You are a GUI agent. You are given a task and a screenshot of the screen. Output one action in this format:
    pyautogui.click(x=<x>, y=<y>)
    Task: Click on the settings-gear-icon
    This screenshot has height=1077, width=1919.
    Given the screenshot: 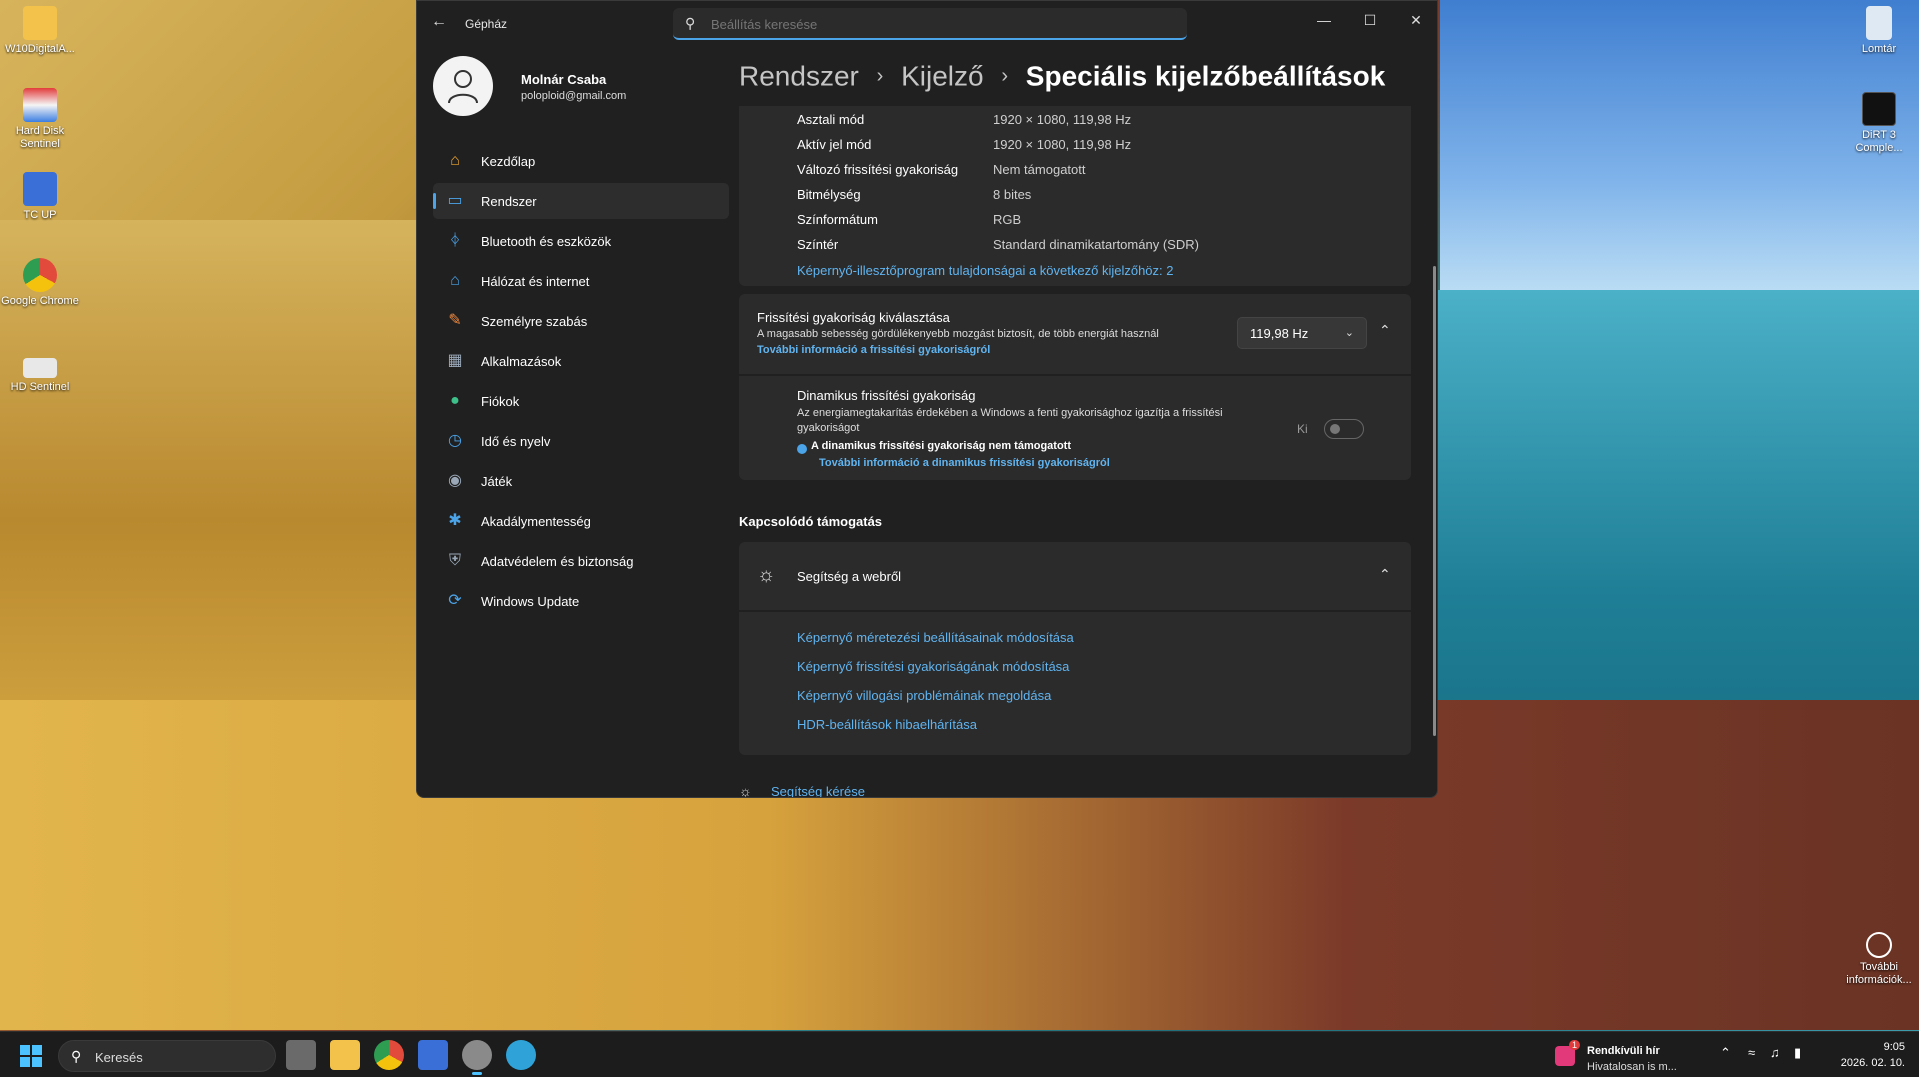 What is the action you would take?
    pyautogui.click(x=477, y=1057)
    